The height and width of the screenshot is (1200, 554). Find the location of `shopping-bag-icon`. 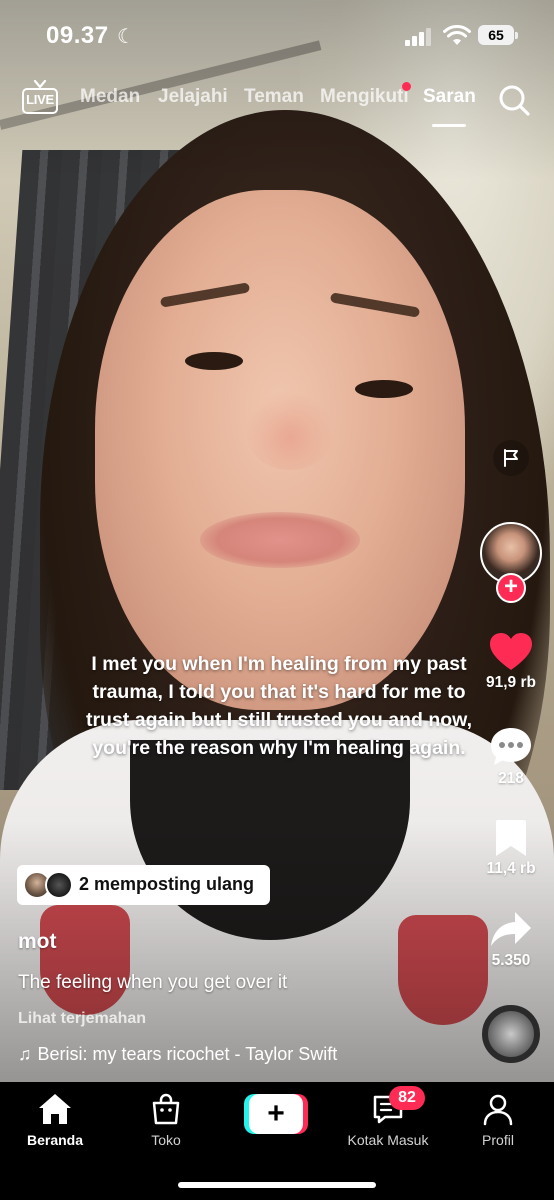

shopping-bag-icon is located at coordinates (166, 1109).